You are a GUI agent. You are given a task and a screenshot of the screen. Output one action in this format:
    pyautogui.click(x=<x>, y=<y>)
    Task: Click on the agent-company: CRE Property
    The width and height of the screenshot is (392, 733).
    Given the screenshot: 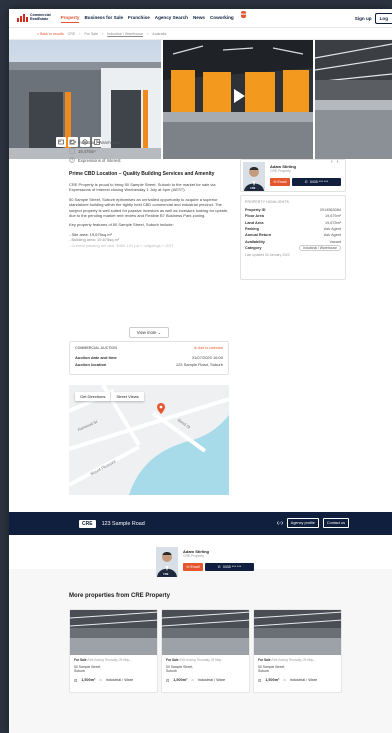 What is the action you would take?
    pyautogui.click(x=193, y=556)
    